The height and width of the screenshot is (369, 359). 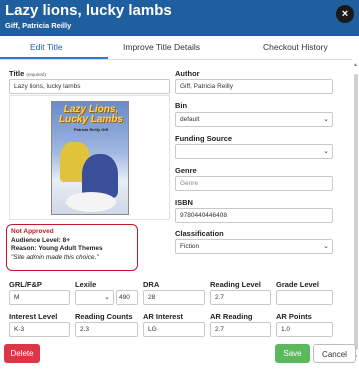 What do you see at coordinates (254, 183) in the screenshot?
I see `genre-input: Genre` at bounding box center [254, 183].